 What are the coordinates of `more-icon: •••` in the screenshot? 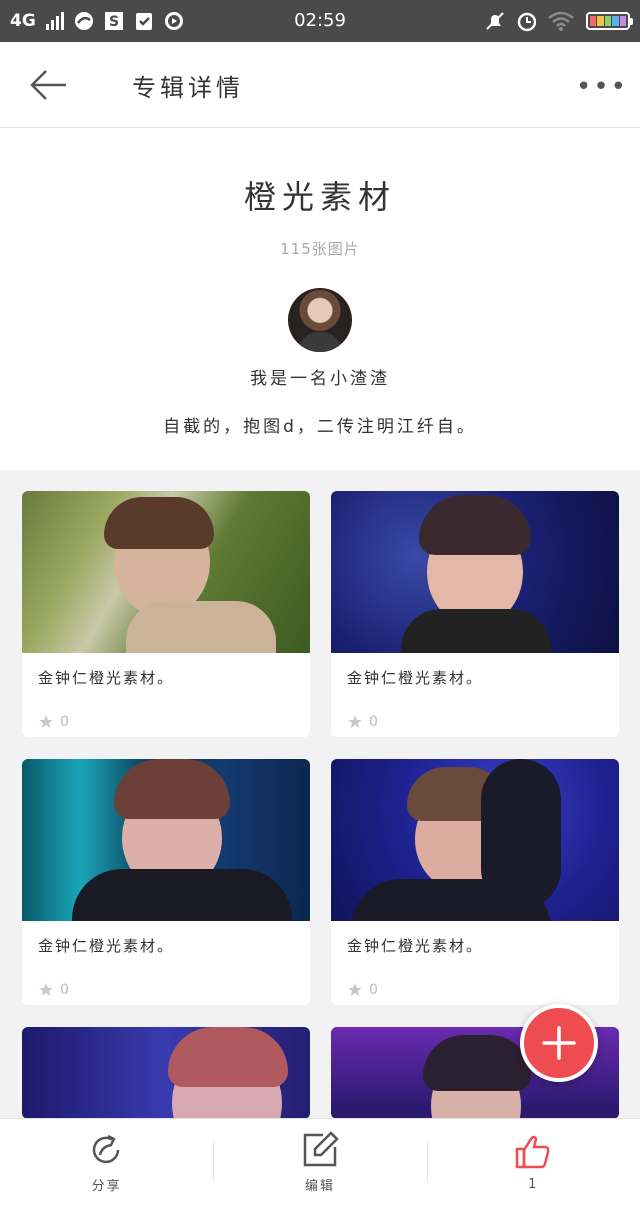 It's located at (602, 87).